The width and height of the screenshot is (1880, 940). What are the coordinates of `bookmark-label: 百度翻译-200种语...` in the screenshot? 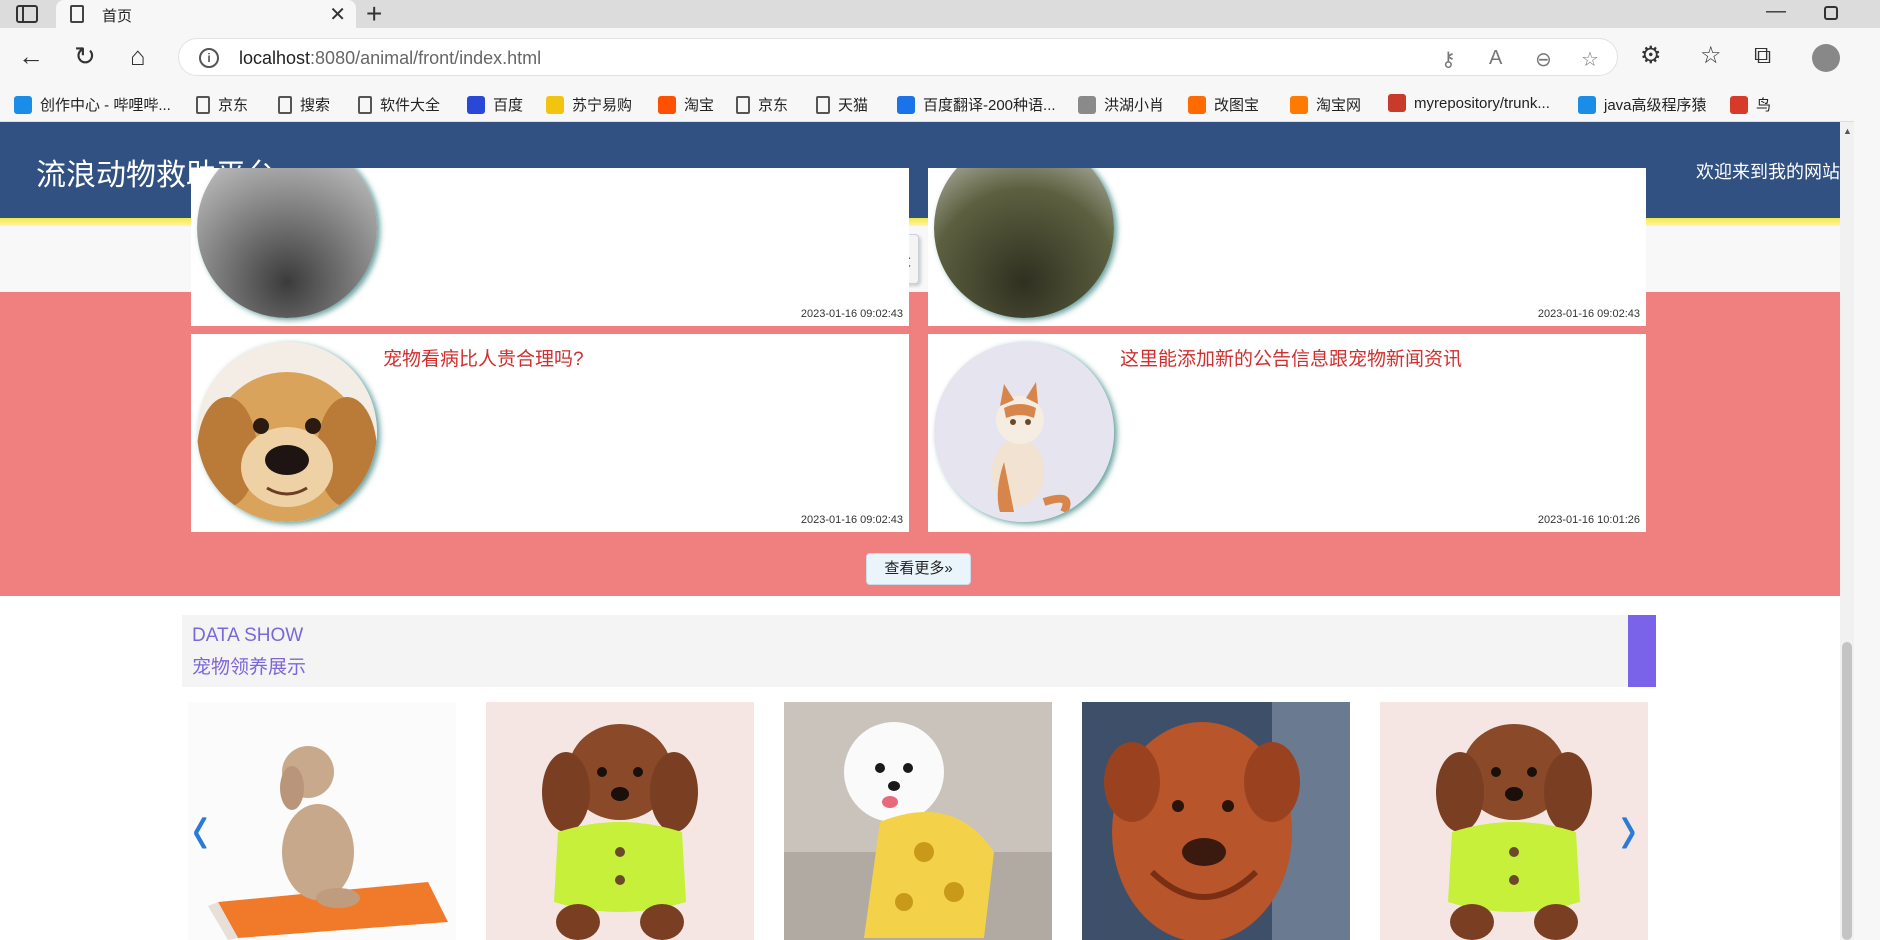 It's located at (989, 105).